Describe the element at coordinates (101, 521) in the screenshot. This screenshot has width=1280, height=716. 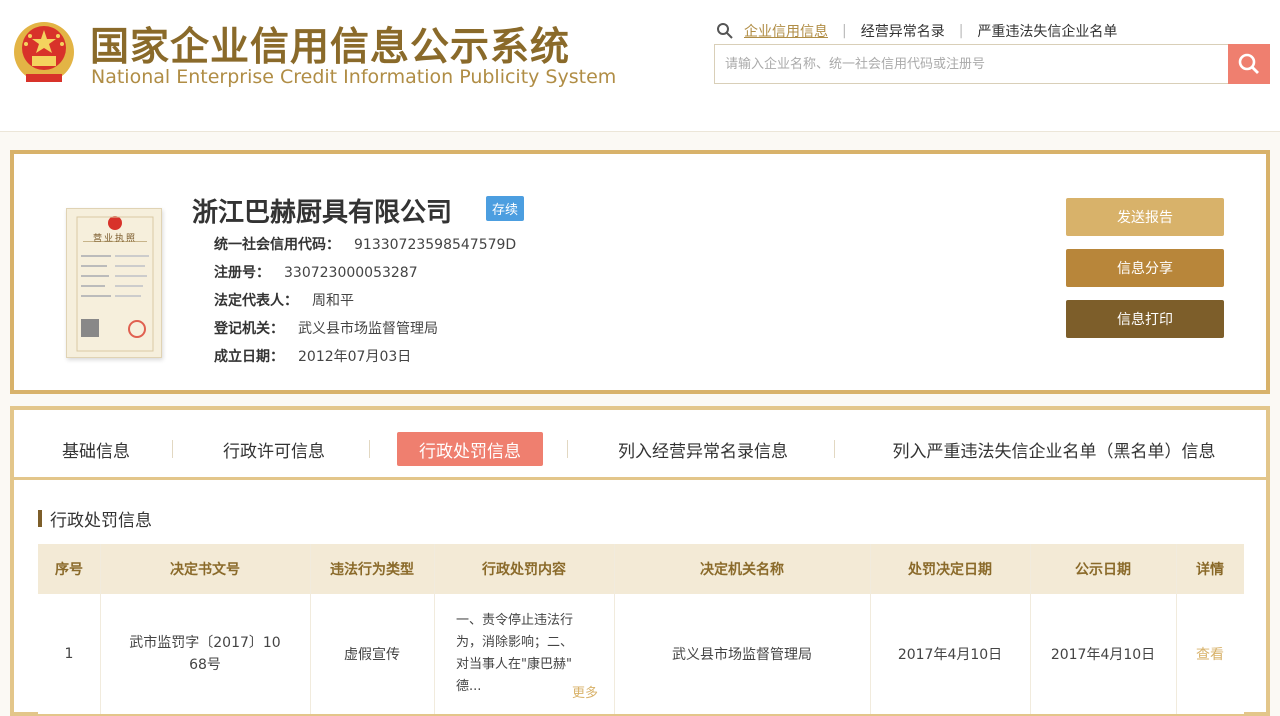
I see `section-title-text: 行政处罚信息` at that location.